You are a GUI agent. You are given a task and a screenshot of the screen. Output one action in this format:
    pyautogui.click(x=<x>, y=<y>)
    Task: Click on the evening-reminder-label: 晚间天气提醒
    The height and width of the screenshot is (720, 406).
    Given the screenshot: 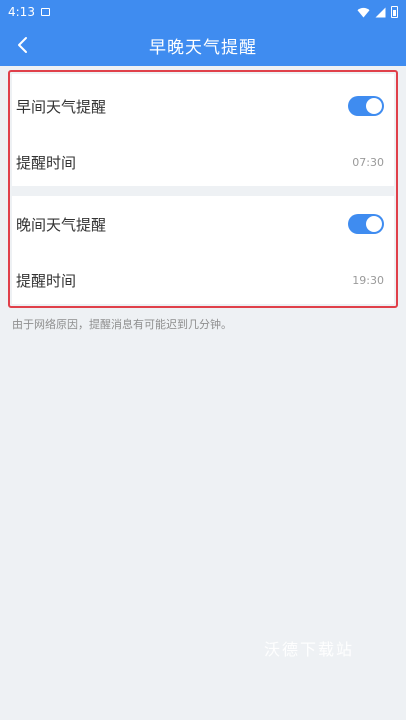 What is the action you would take?
    pyautogui.click(x=61, y=224)
    